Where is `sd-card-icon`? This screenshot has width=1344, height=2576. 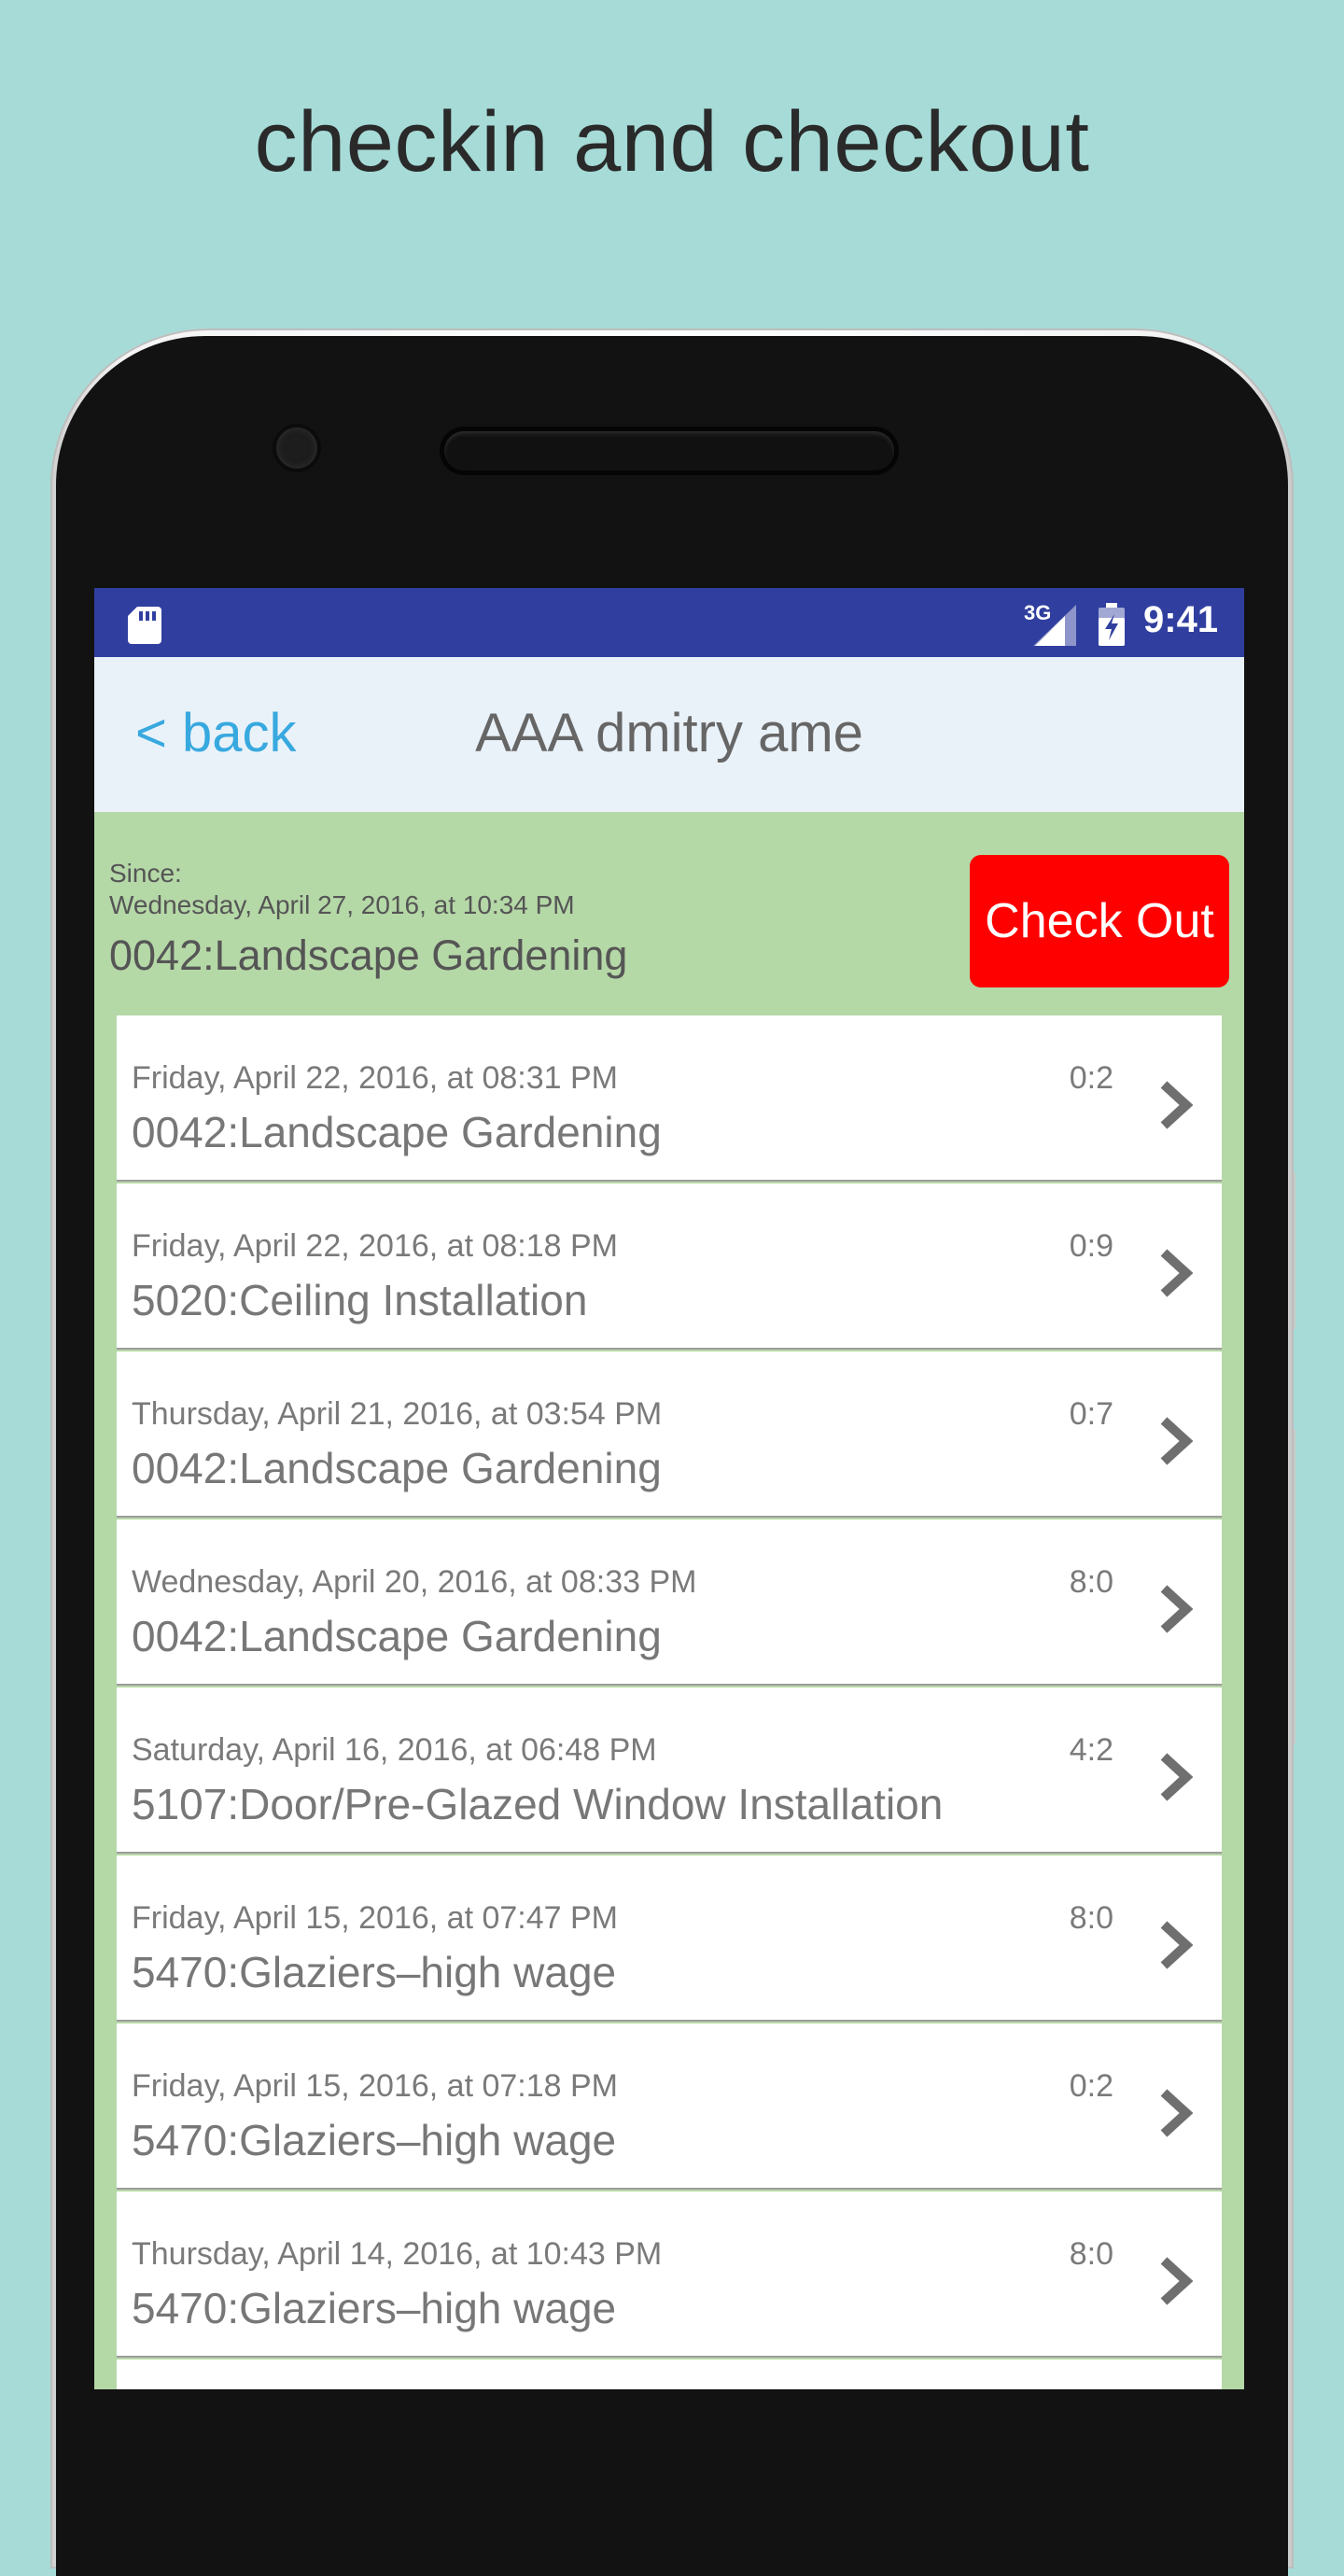
sd-card-icon is located at coordinates (144, 625).